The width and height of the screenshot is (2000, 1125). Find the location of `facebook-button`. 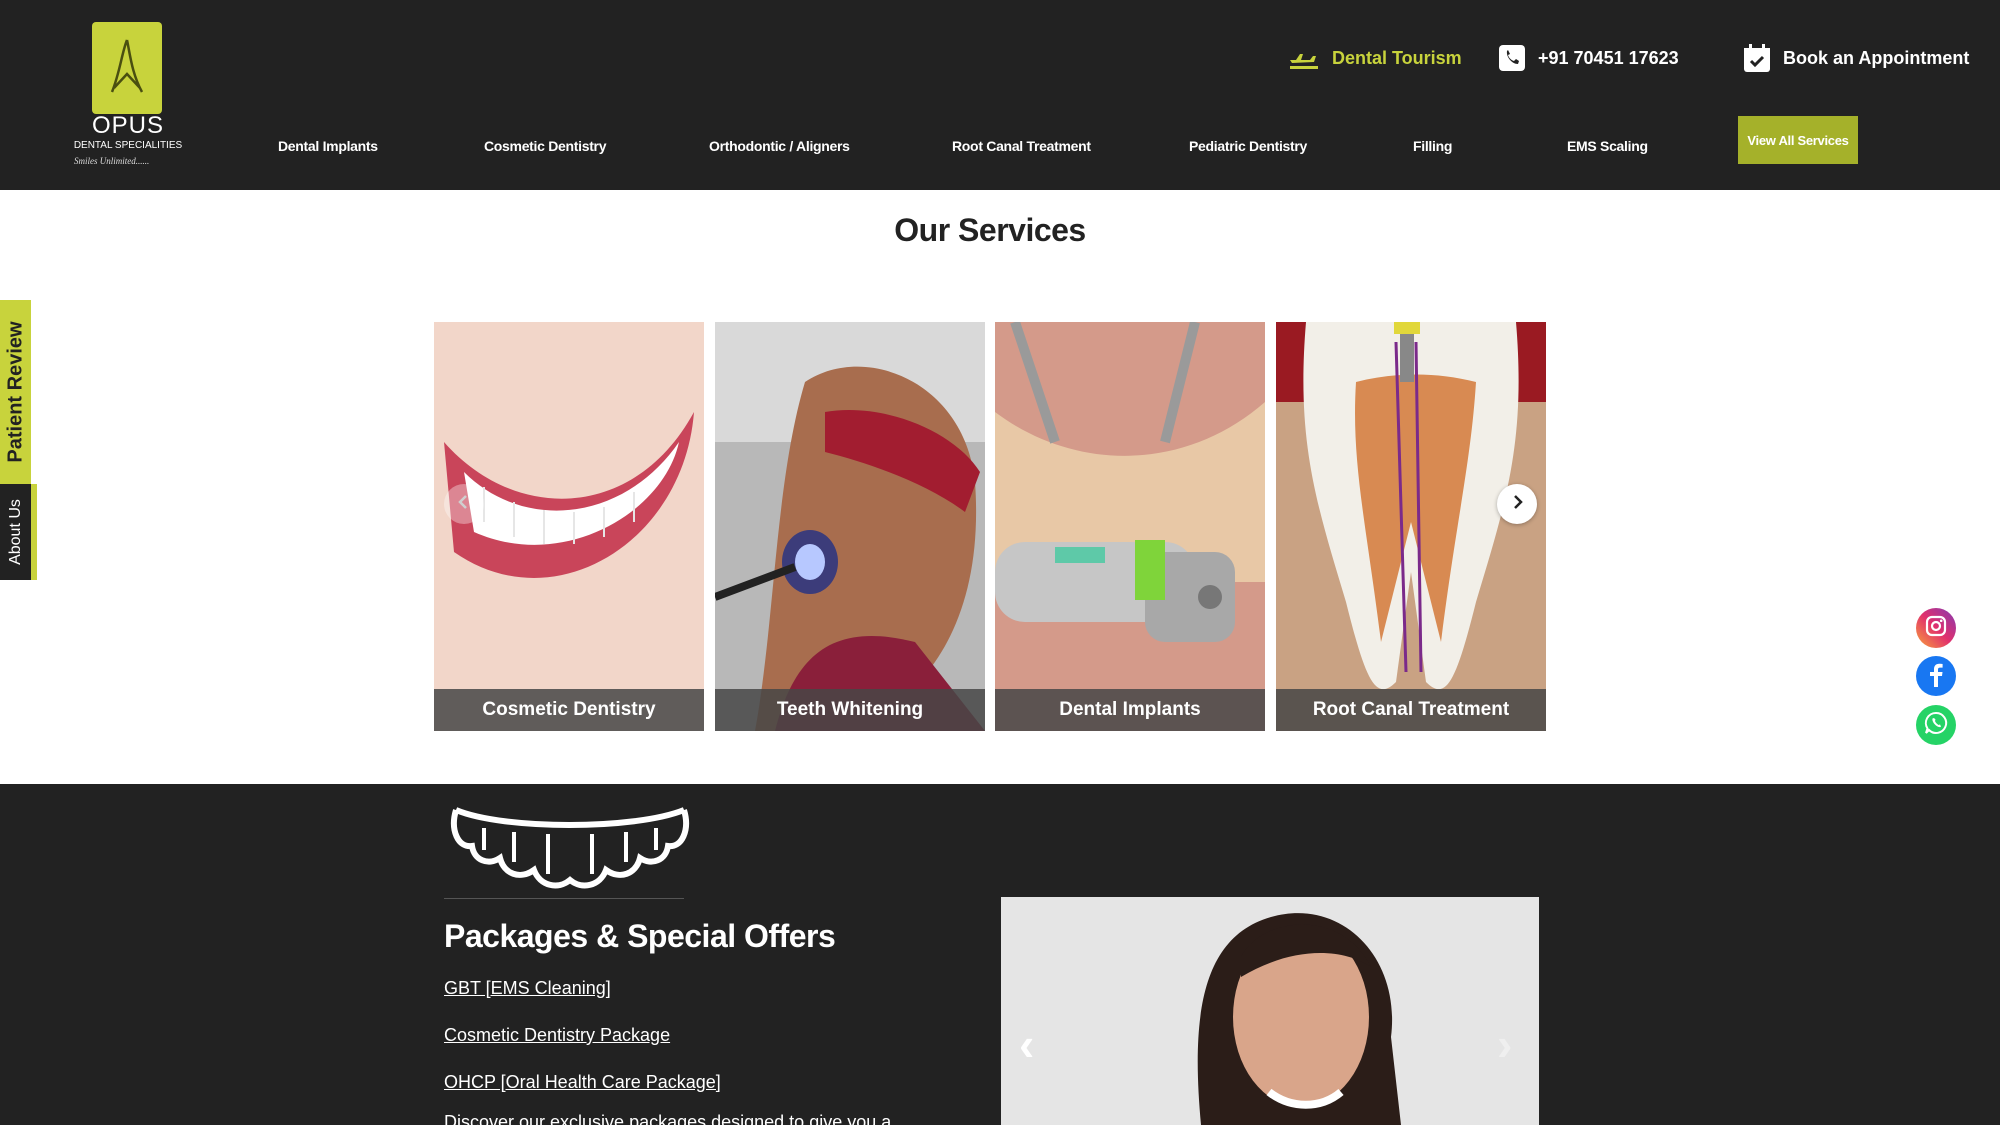

facebook-button is located at coordinates (1936, 676).